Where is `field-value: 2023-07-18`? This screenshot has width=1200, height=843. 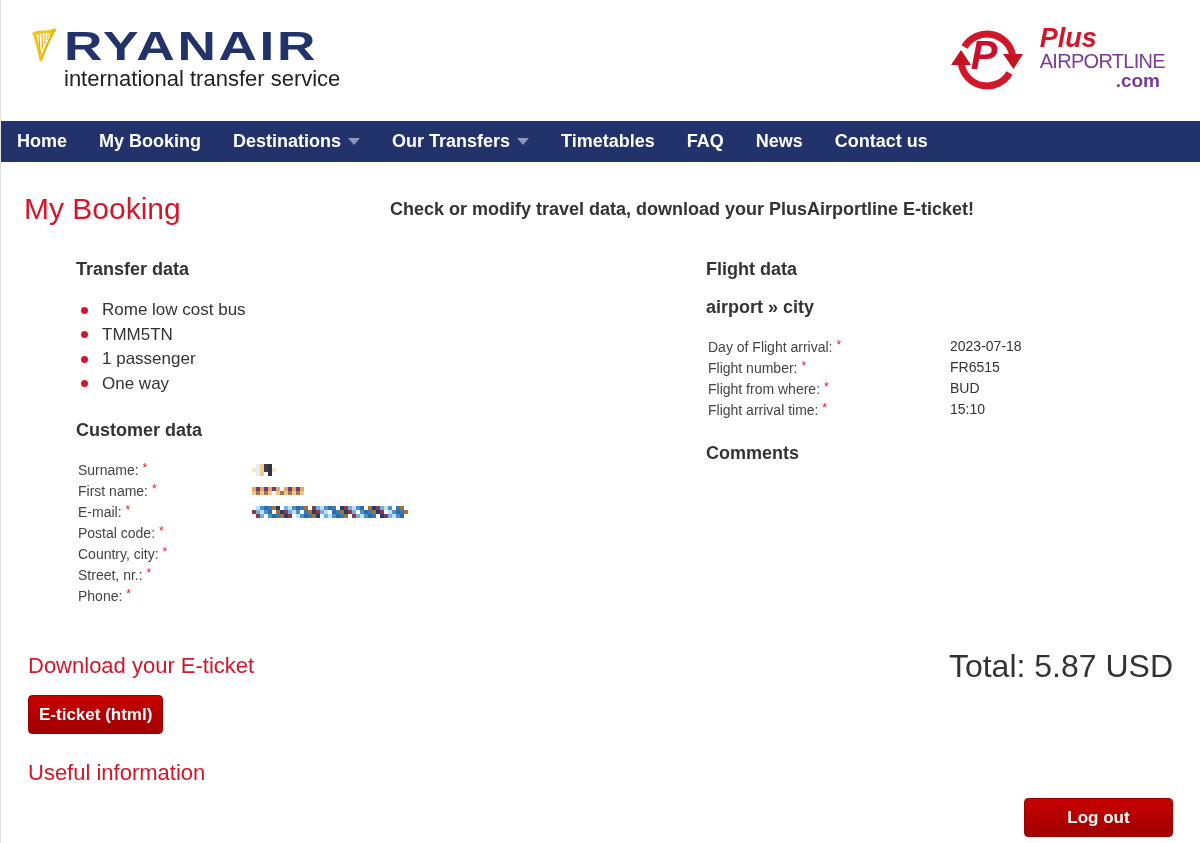 field-value: 2023-07-18 is located at coordinates (986, 346).